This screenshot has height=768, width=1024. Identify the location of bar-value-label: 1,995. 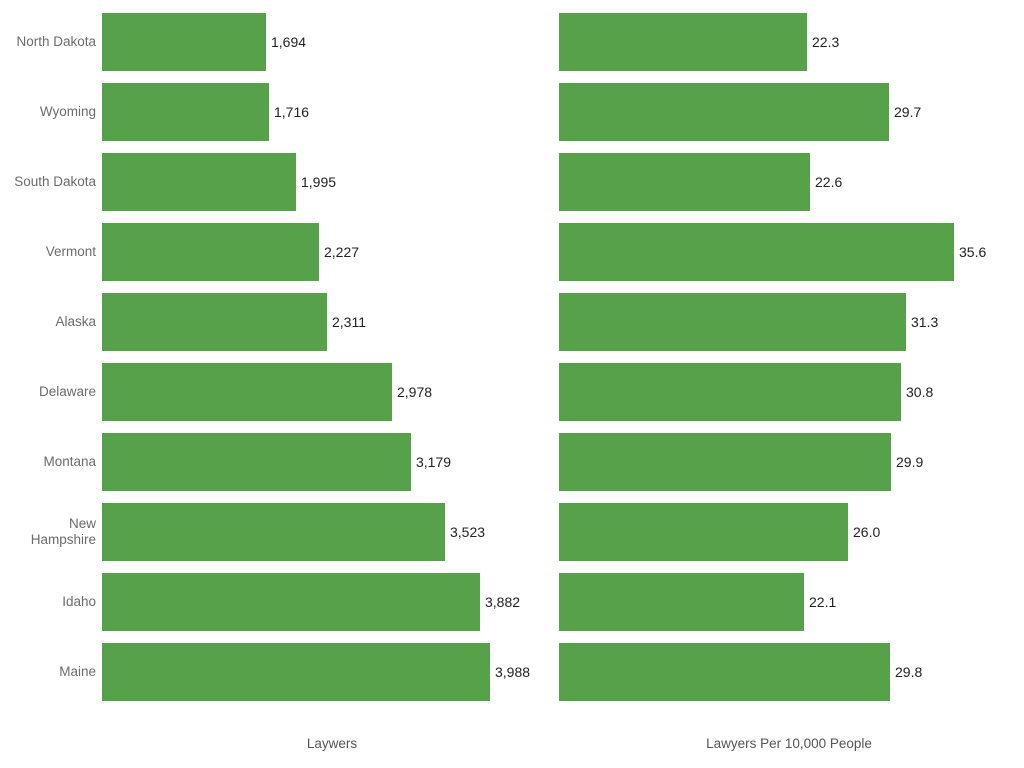
(319, 182).